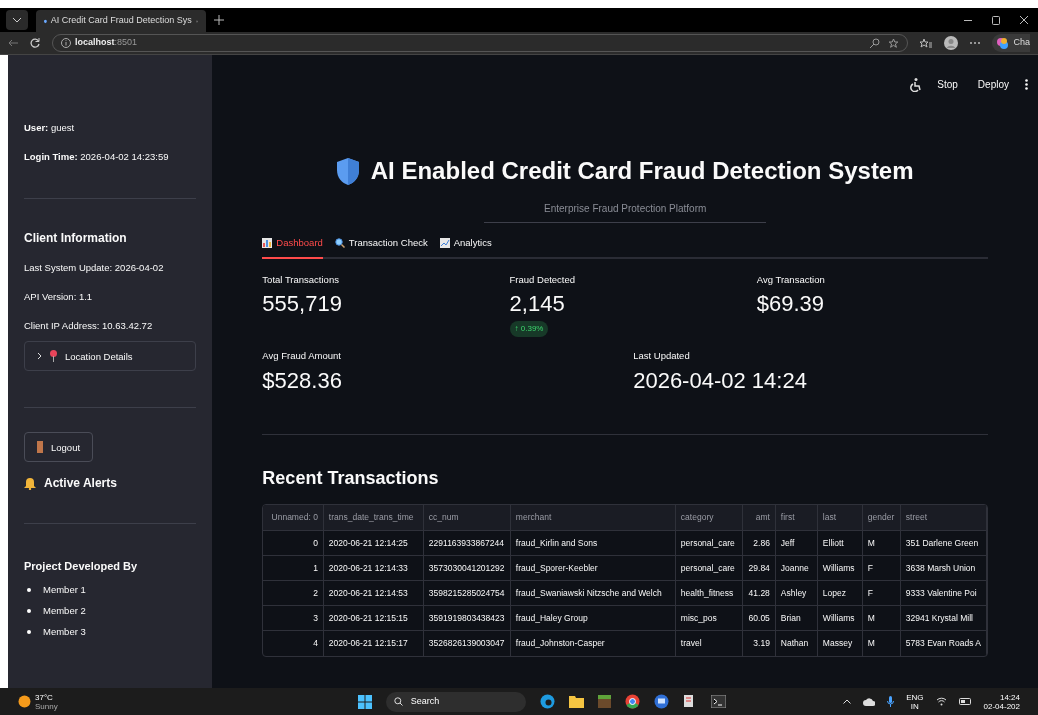  What do you see at coordinates (455, 701) in the screenshot?
I see `taskbar-search: Search` at bounding box center [455, 701].